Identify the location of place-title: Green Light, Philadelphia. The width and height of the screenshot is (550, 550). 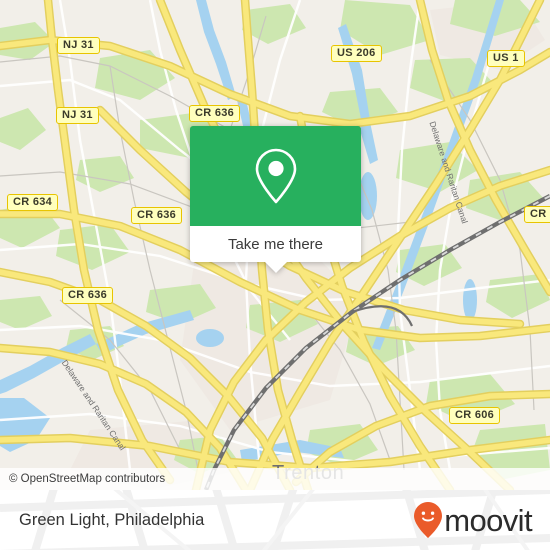
(112, 519).